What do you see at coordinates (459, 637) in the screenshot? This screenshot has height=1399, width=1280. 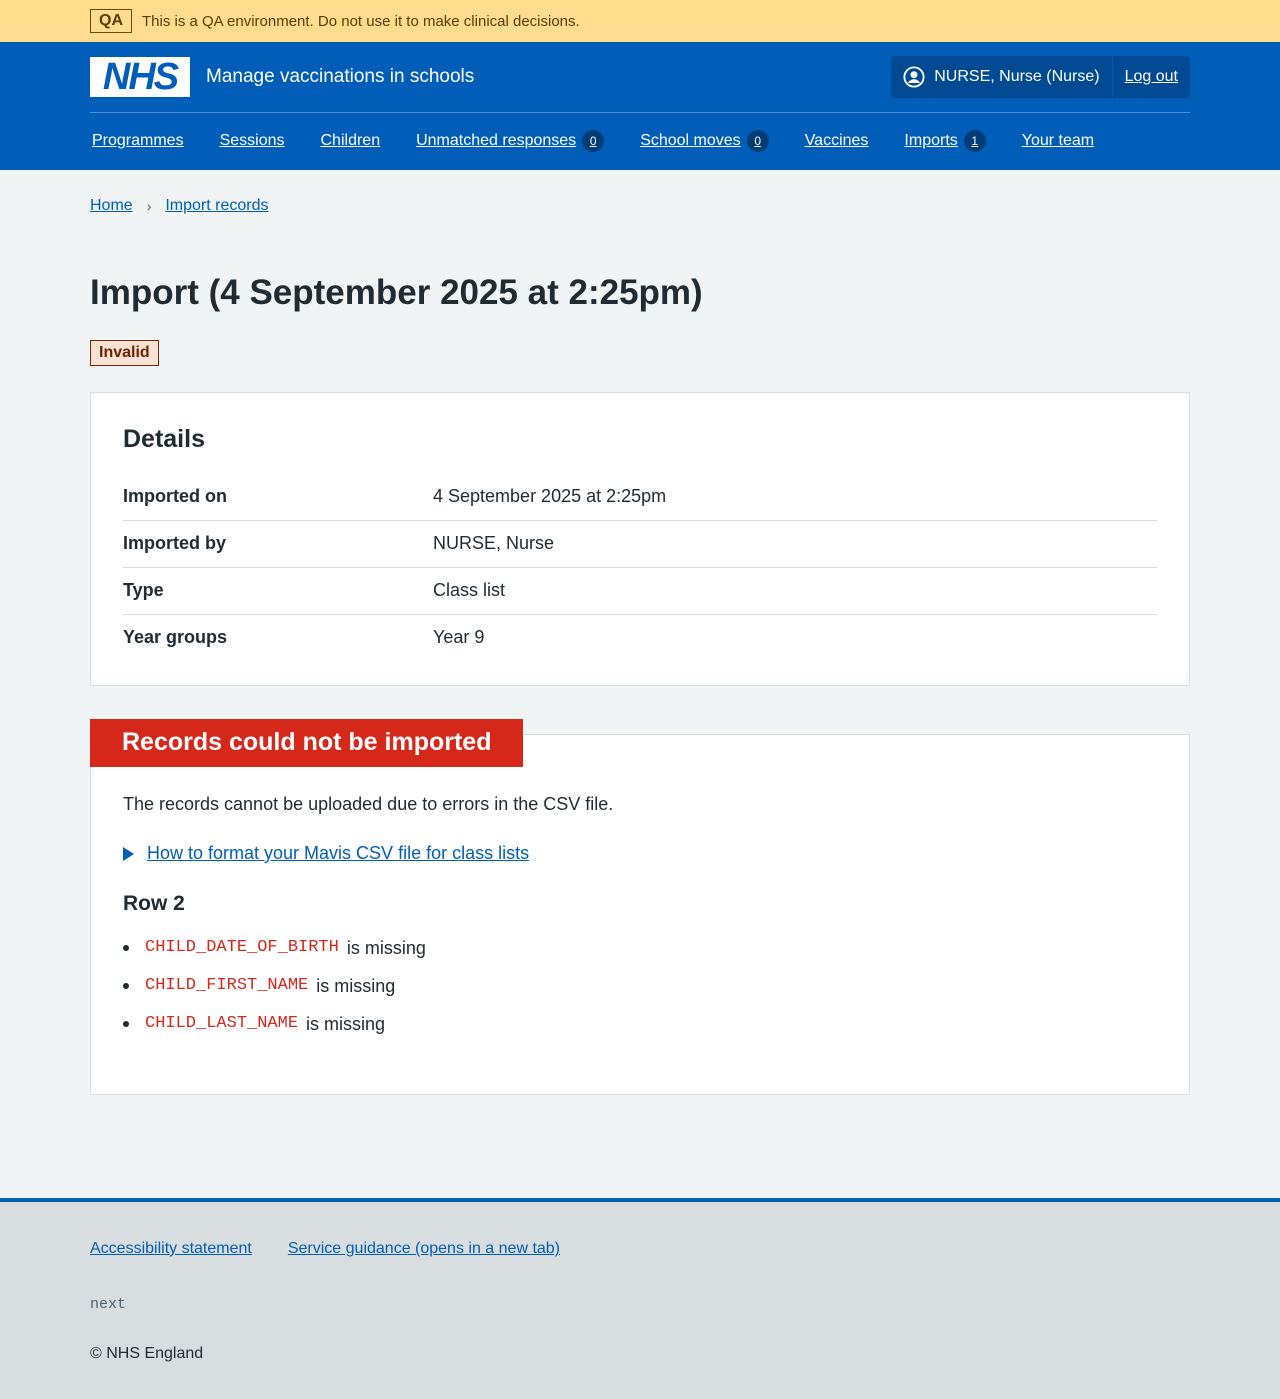 I see `summary-value: Year 9` at bounding box center [459, 637].